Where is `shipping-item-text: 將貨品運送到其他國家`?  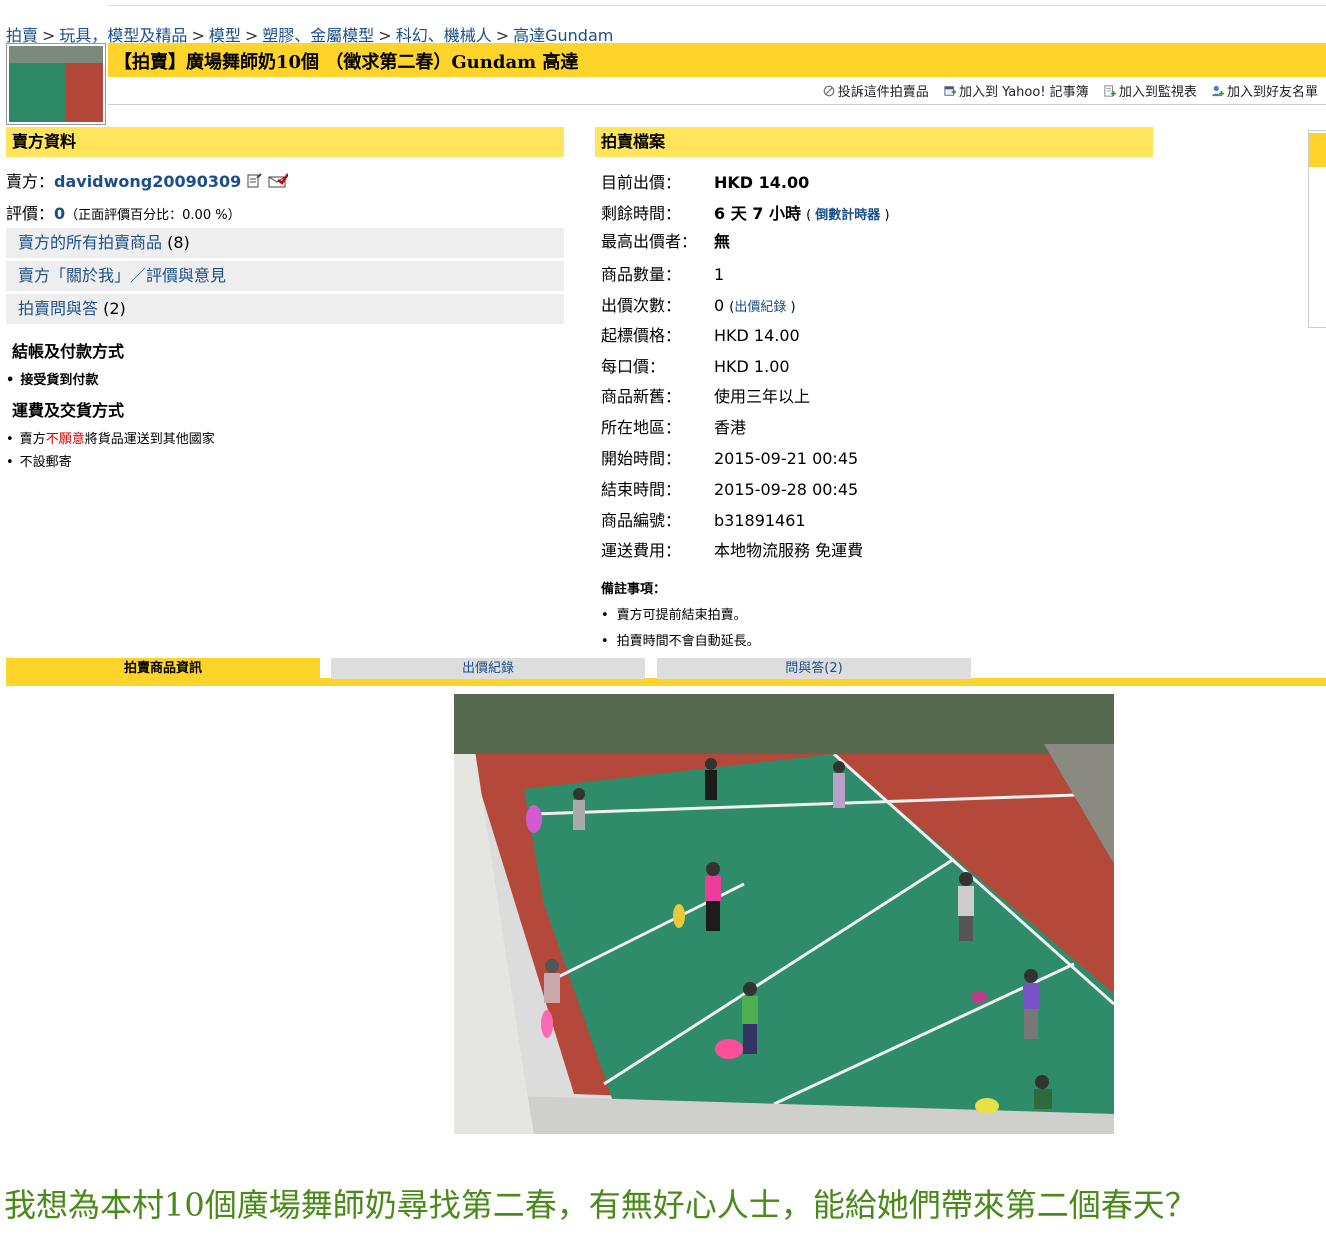
shipping-item-text: 將貨品運送到其他國家 is located at coordinates (149, 439).